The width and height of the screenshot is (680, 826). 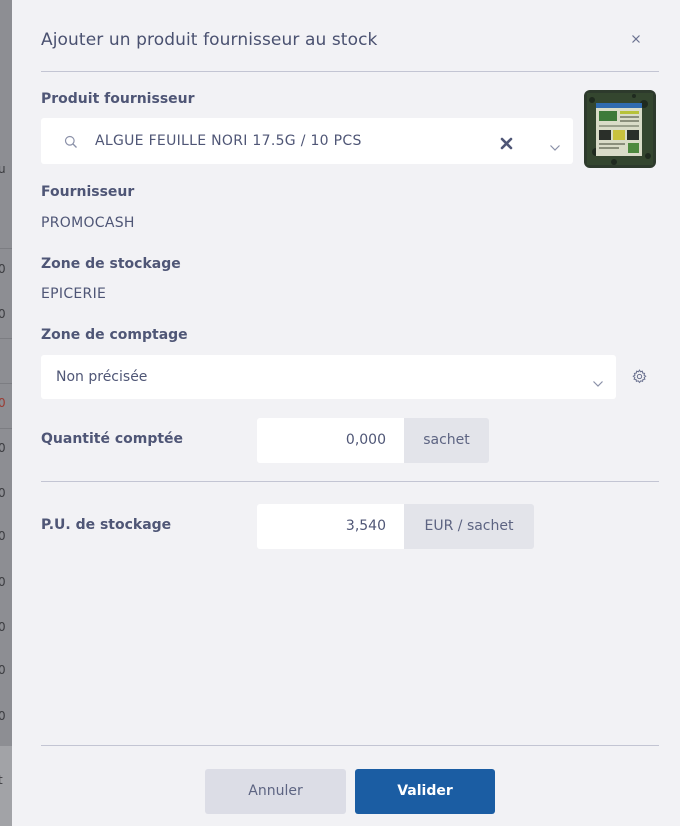 I want to click on quantity-unit: sachet, so click(x=446, y=440).